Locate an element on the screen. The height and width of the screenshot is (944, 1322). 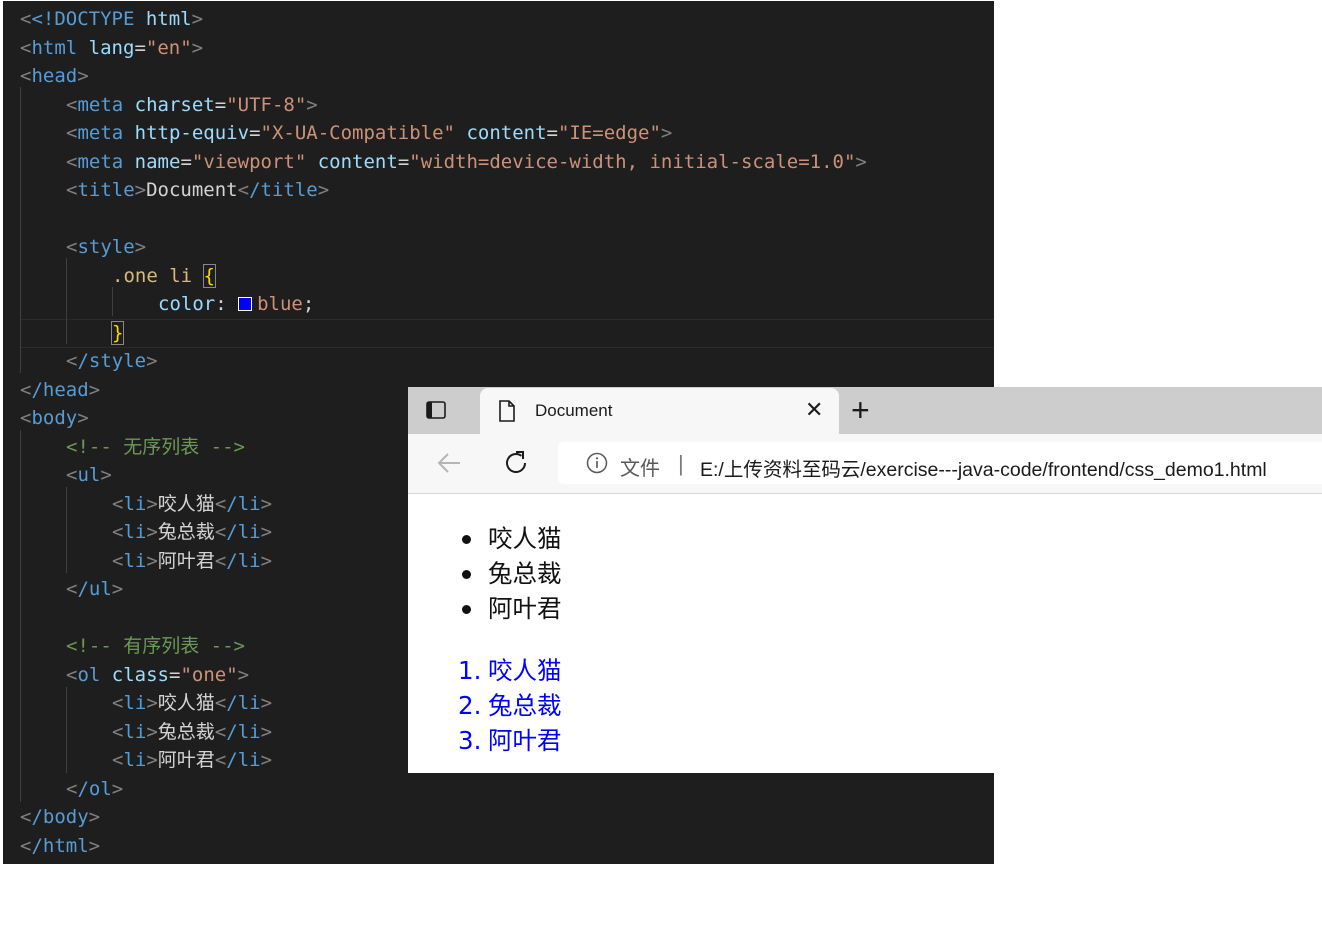
code-token: body is located at coordinates (54, 418).